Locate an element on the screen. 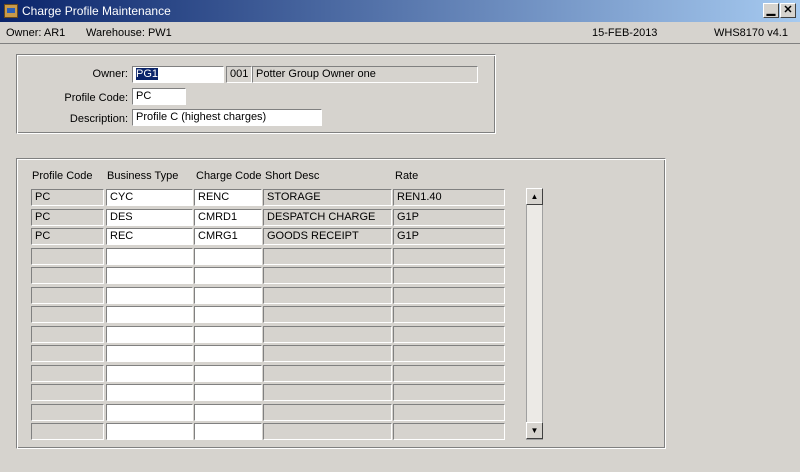 This screenshot has width=800, height=472. title-bar: Charge Profile Maintenance ▁ ✕ is located at coordinates (400, 11).